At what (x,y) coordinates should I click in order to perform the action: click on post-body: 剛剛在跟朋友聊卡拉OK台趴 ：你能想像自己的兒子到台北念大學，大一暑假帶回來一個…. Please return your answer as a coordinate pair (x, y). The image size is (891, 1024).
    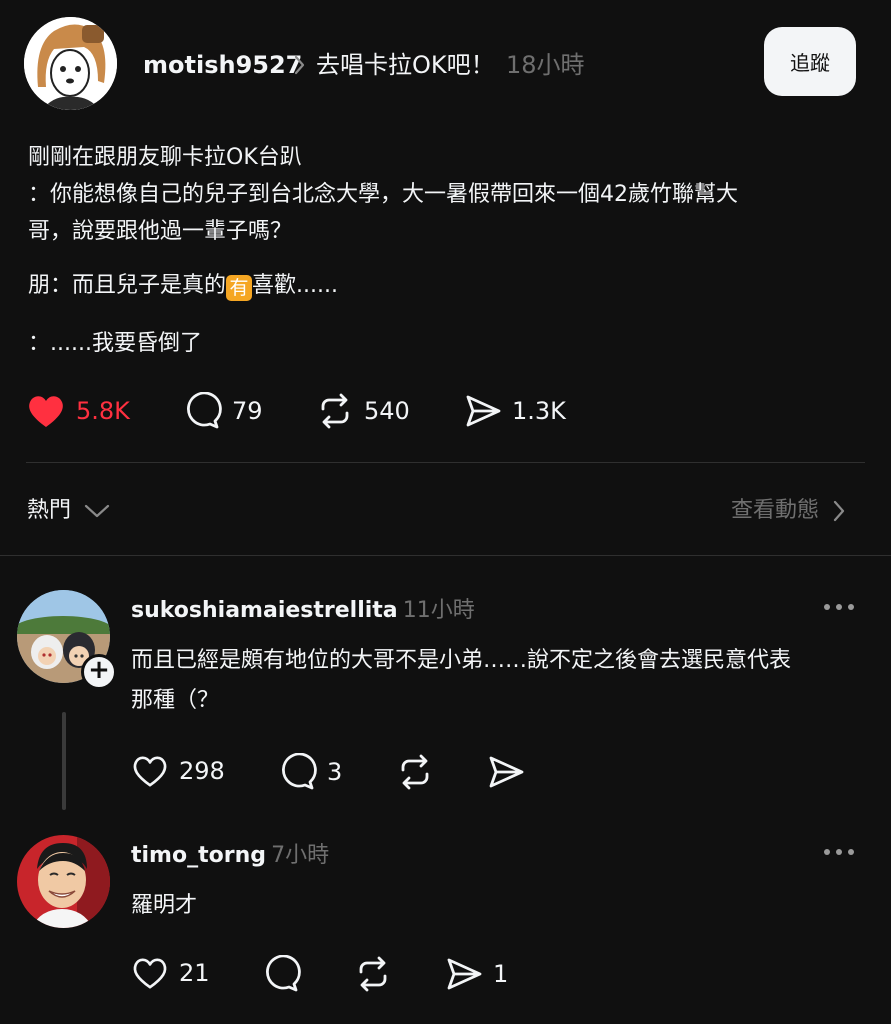
    Looking at the image, I should click on (438, 194).